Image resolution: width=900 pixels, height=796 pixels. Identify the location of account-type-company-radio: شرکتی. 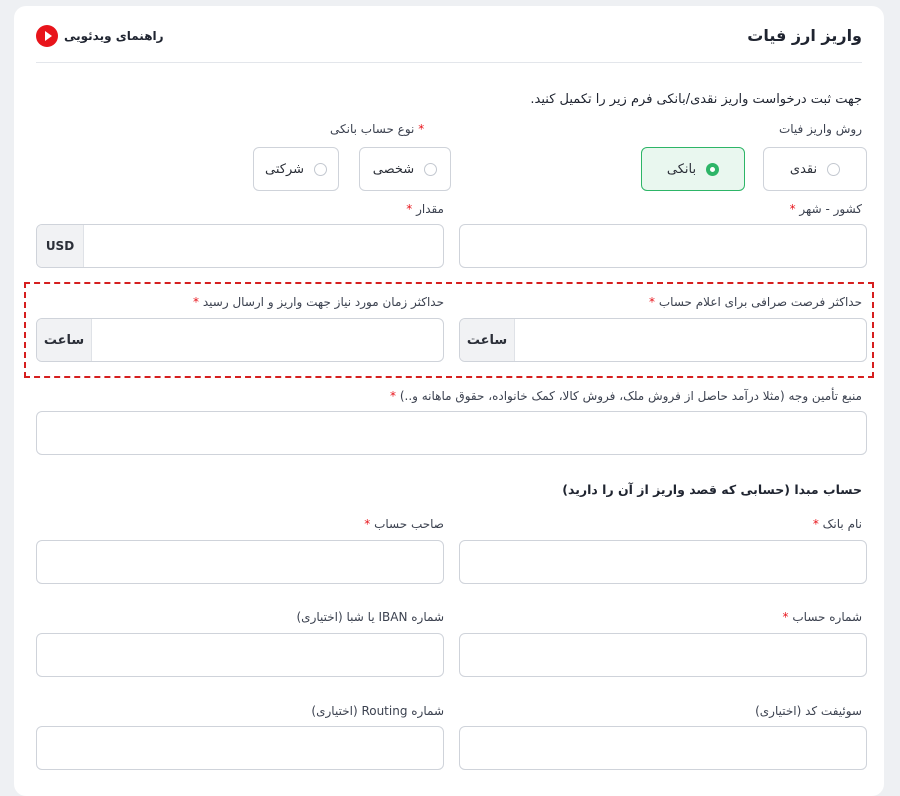
(296, 169).